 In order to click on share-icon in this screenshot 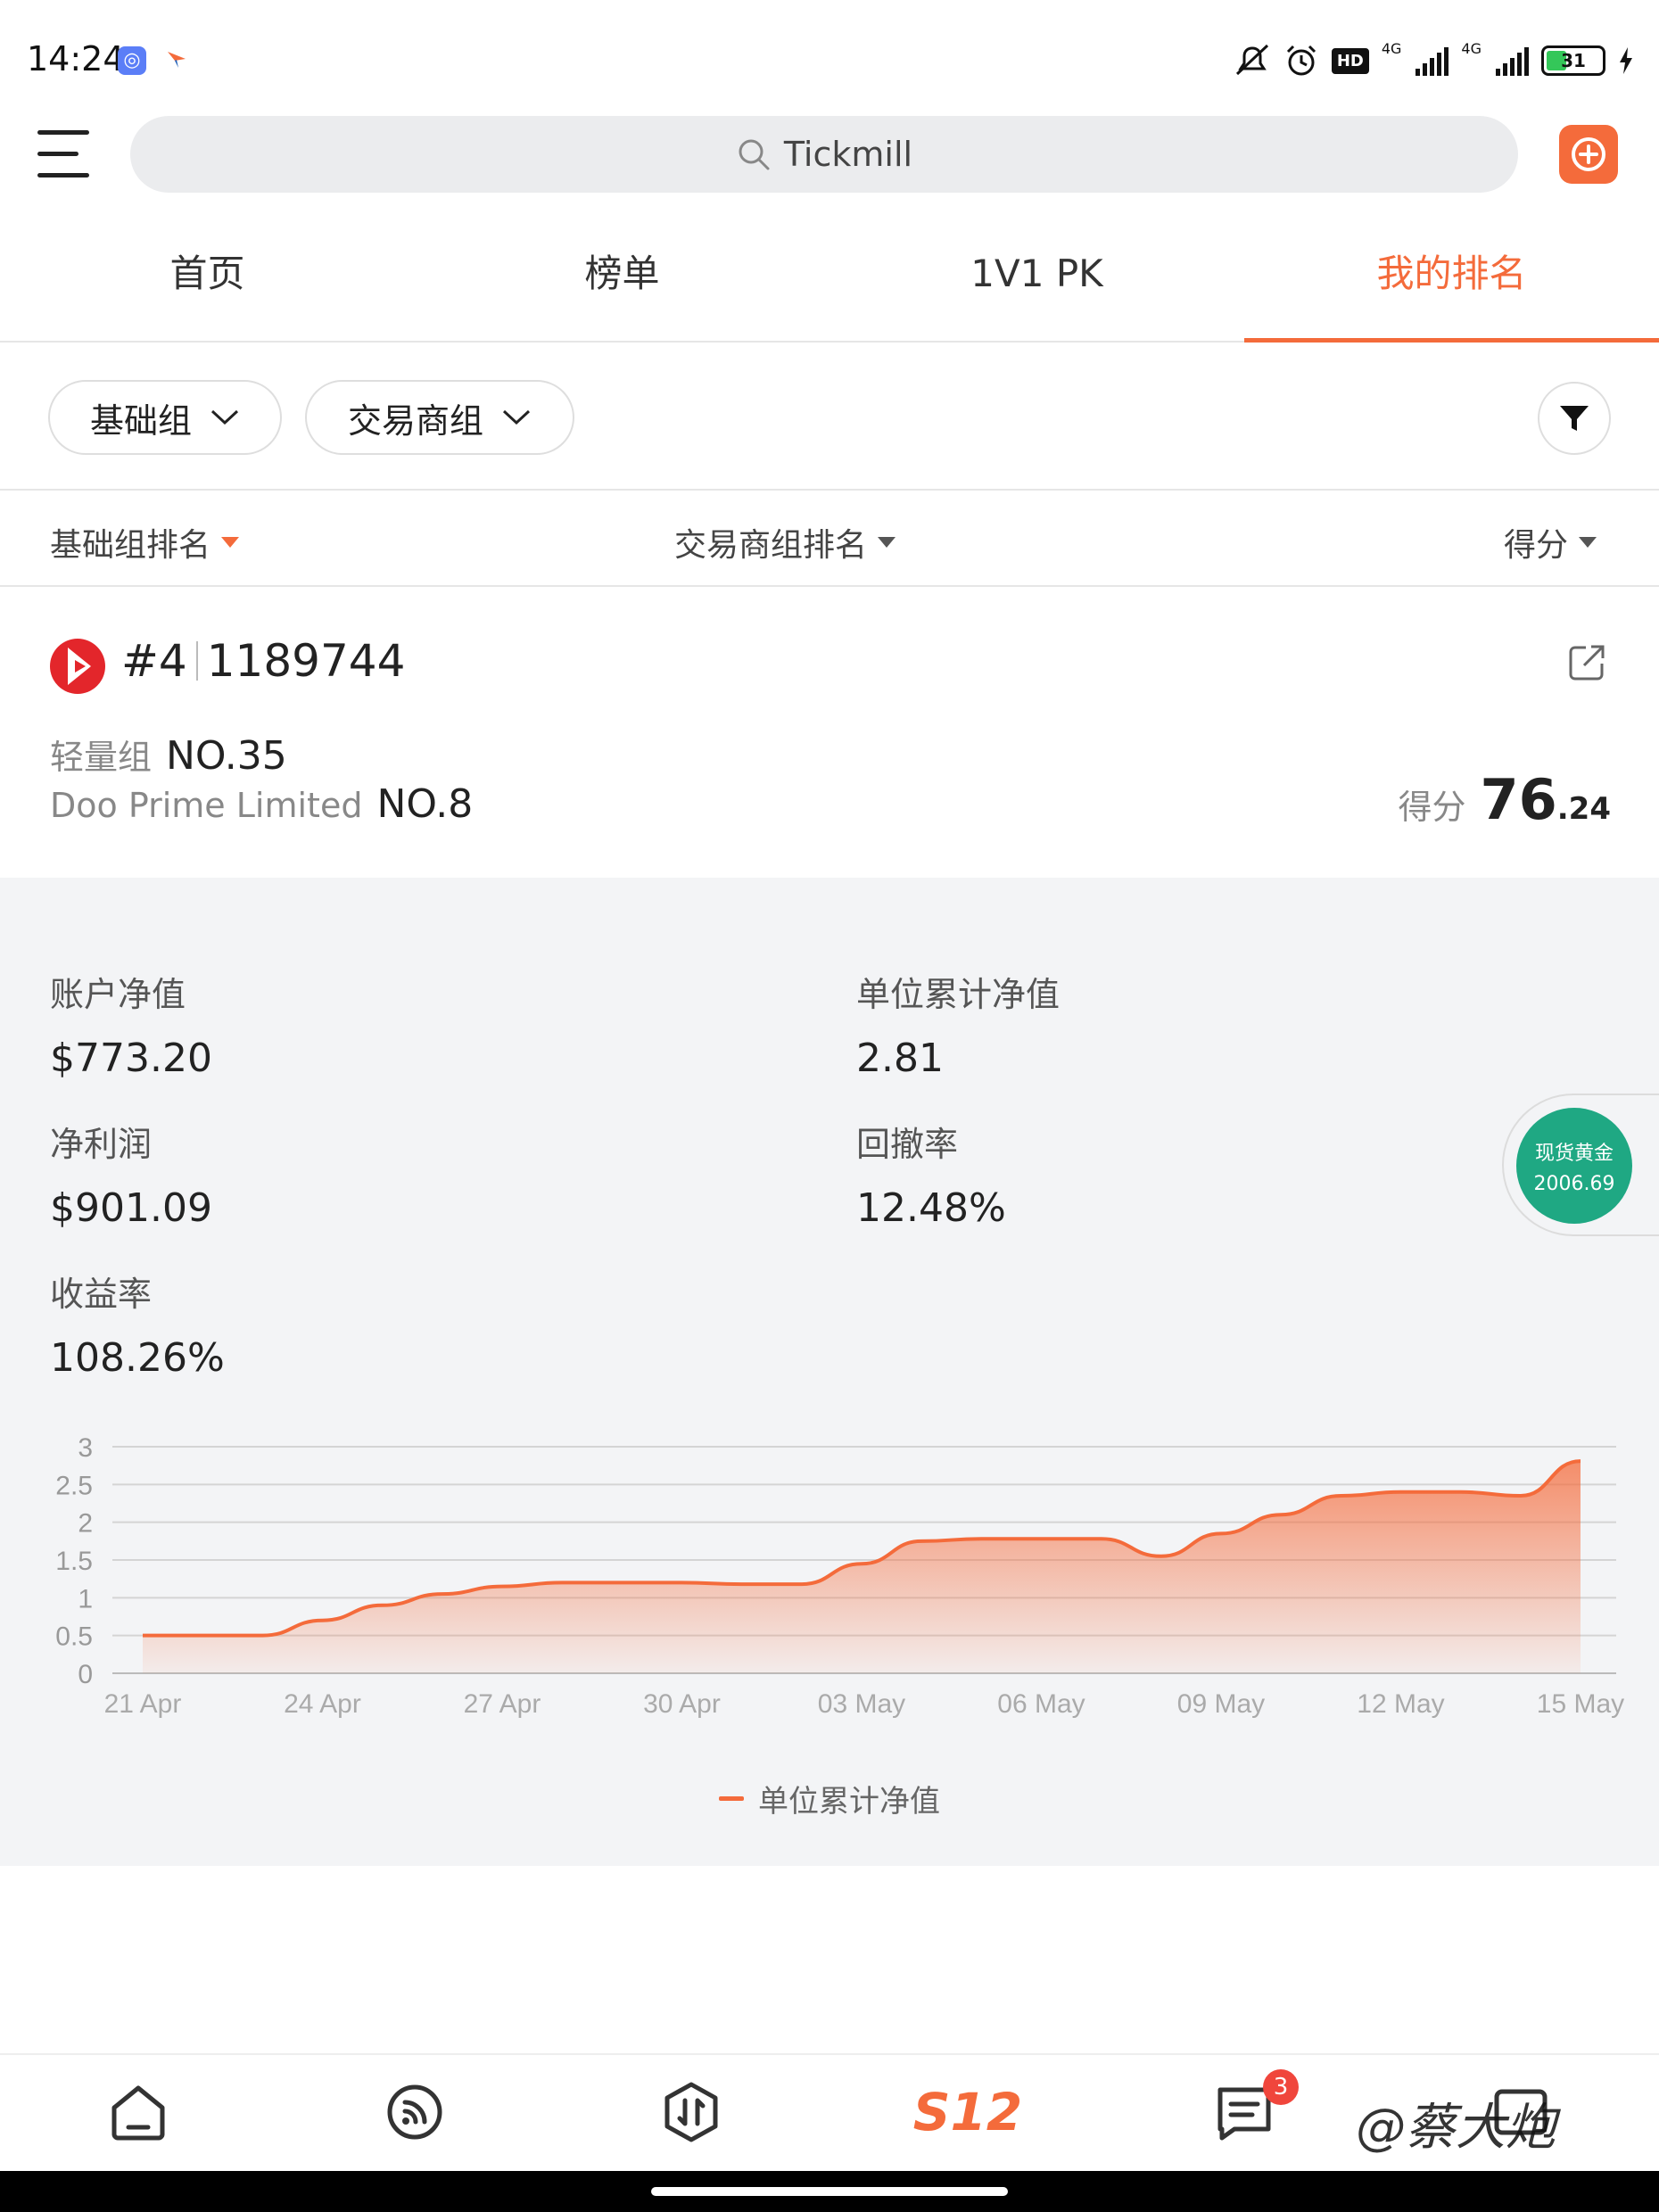, I will do `click(1586, 663)`.